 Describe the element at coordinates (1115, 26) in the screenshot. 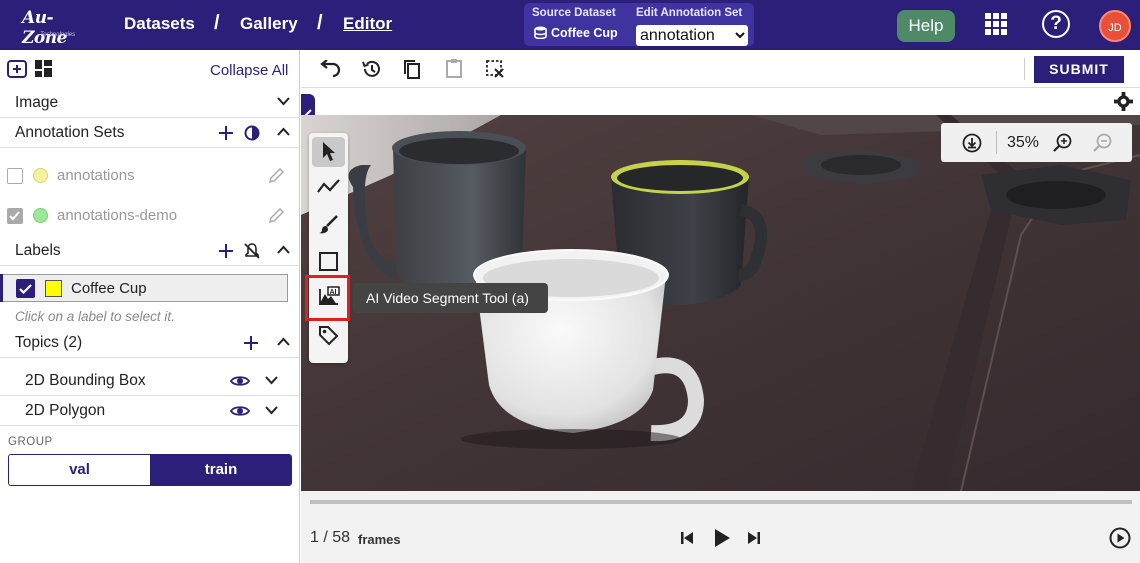

I see `user-avatar: JD` at that location.